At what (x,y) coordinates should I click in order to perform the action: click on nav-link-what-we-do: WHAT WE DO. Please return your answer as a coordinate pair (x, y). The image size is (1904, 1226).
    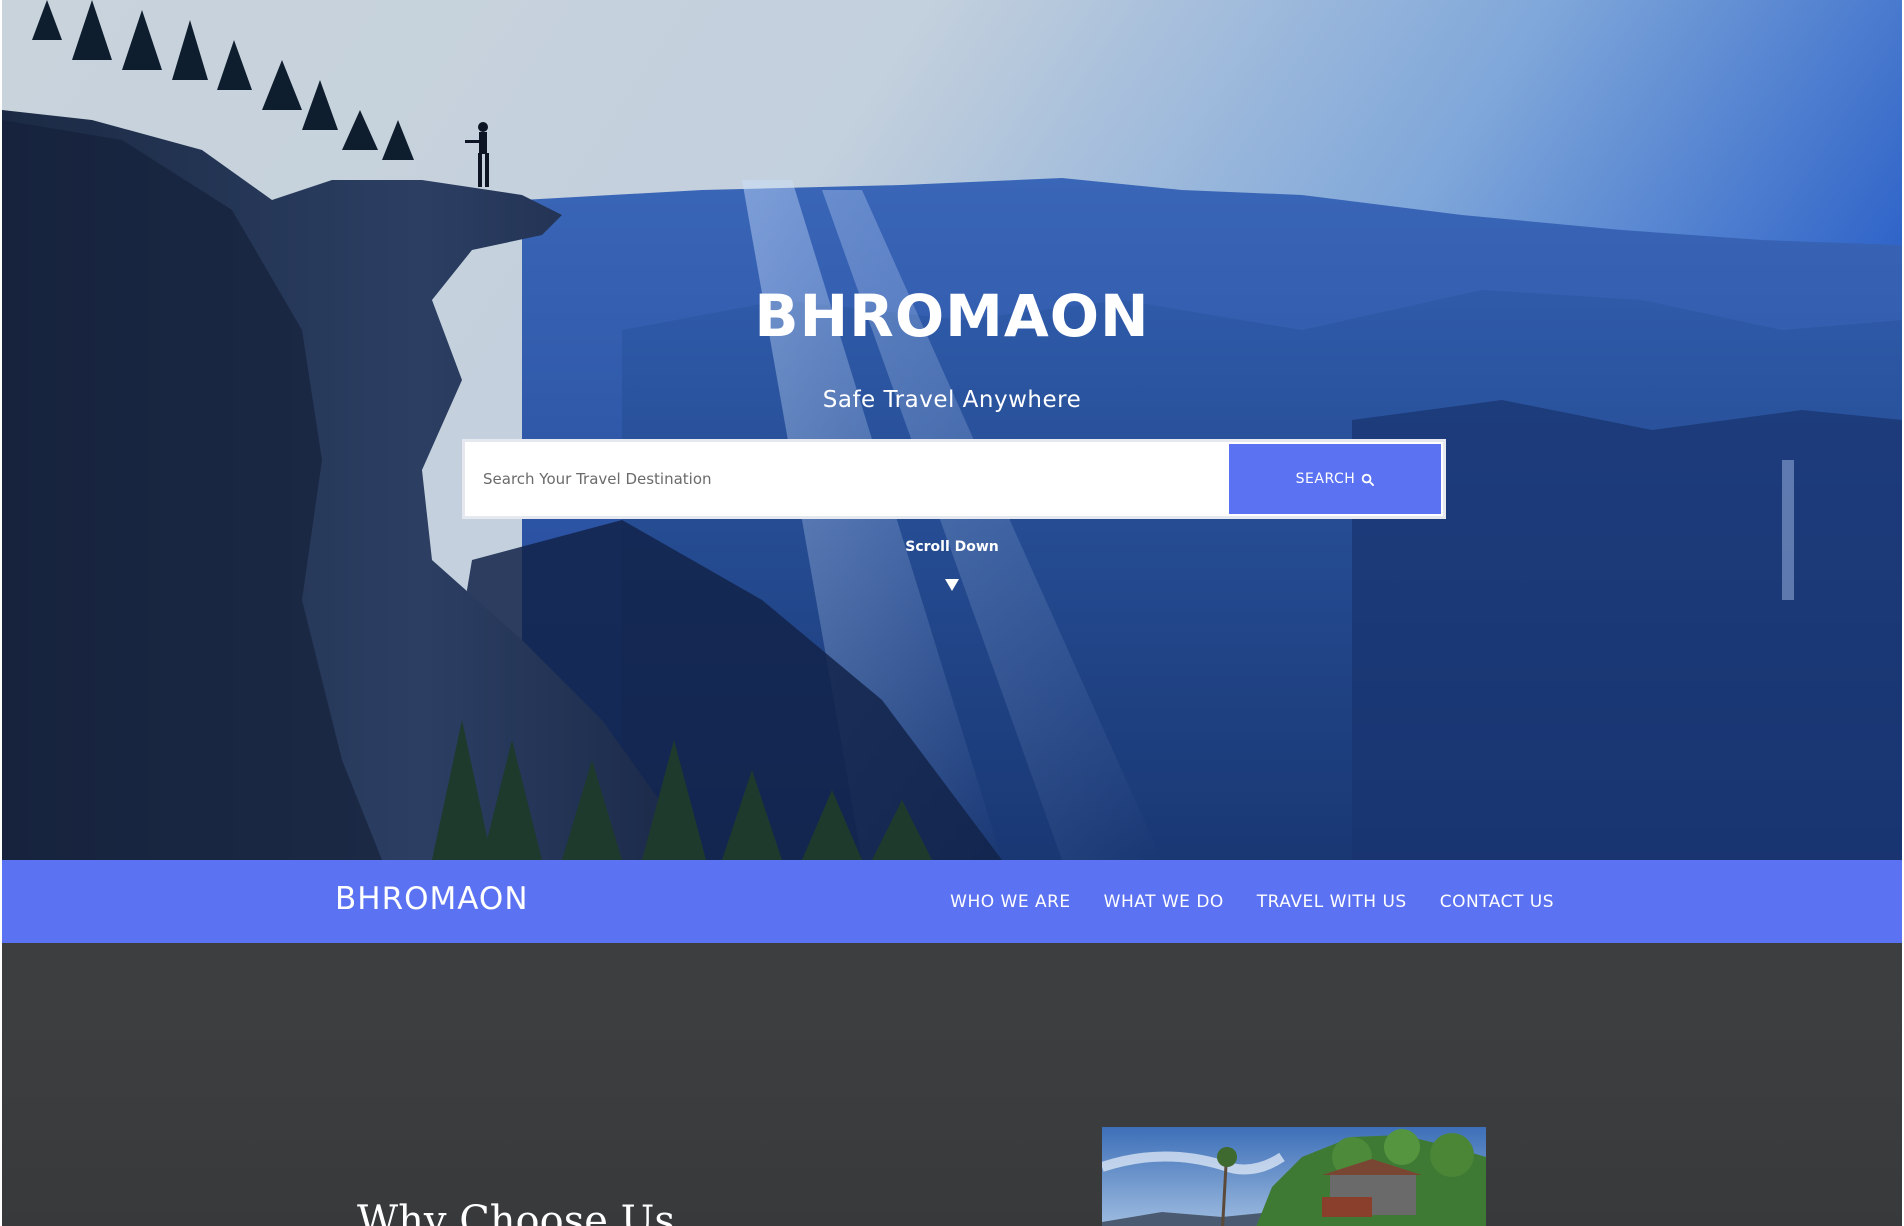
    Looking at the image, I should click on (1164, 902).